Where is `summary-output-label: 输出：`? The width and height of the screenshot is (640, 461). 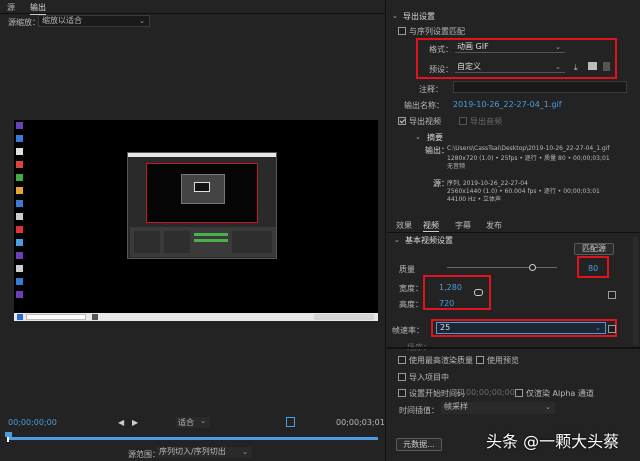 summary-output-label: 输出： is located at coordinates (437, 150).